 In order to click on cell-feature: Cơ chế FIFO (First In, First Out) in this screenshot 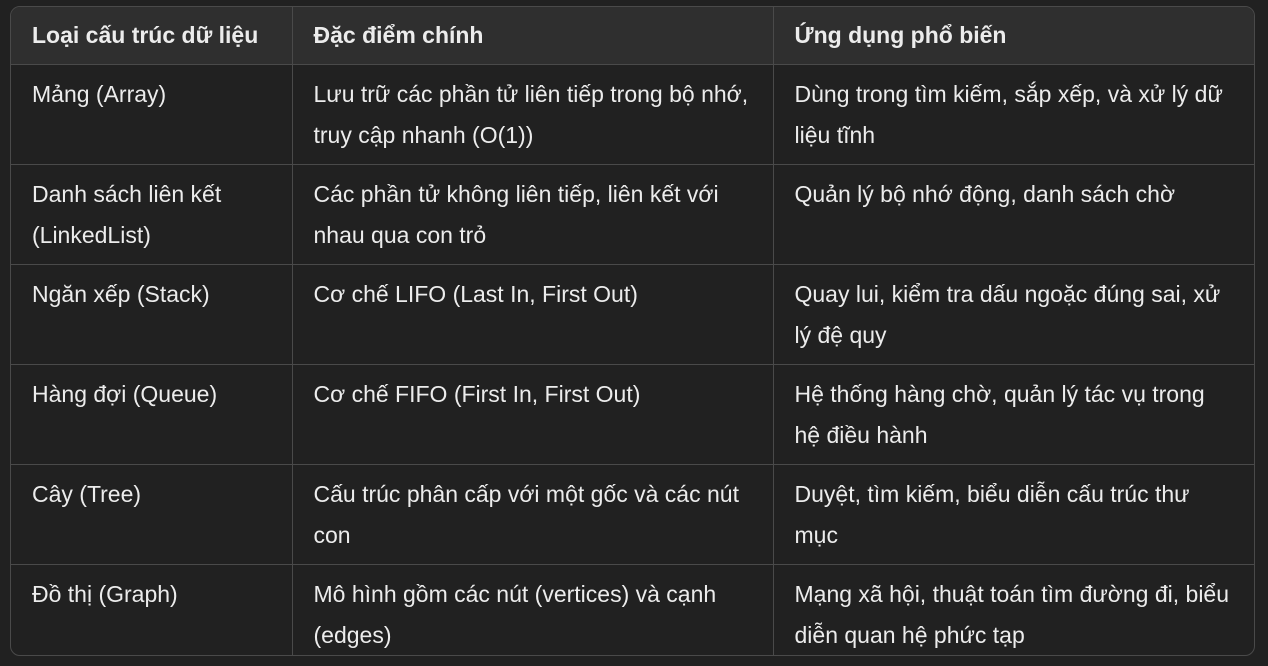, I will do `click(533, 414)`.